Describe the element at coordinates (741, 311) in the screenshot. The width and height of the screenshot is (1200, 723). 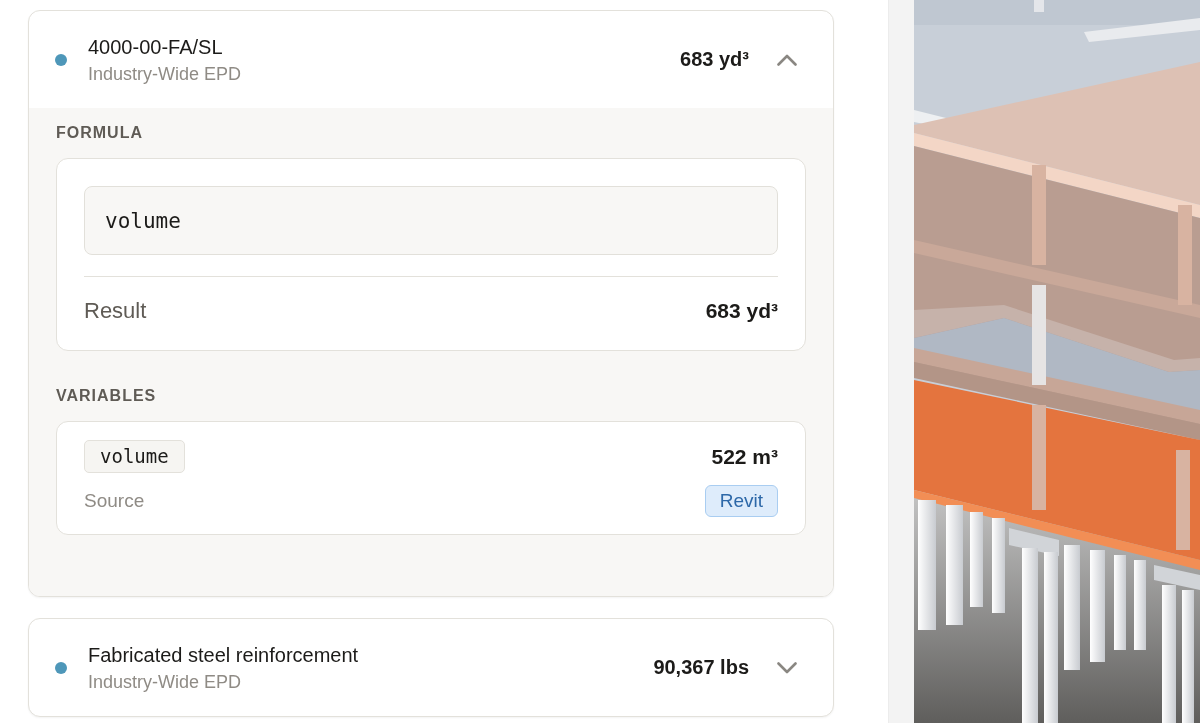
I see `result-value: 683 yd³` at that location.